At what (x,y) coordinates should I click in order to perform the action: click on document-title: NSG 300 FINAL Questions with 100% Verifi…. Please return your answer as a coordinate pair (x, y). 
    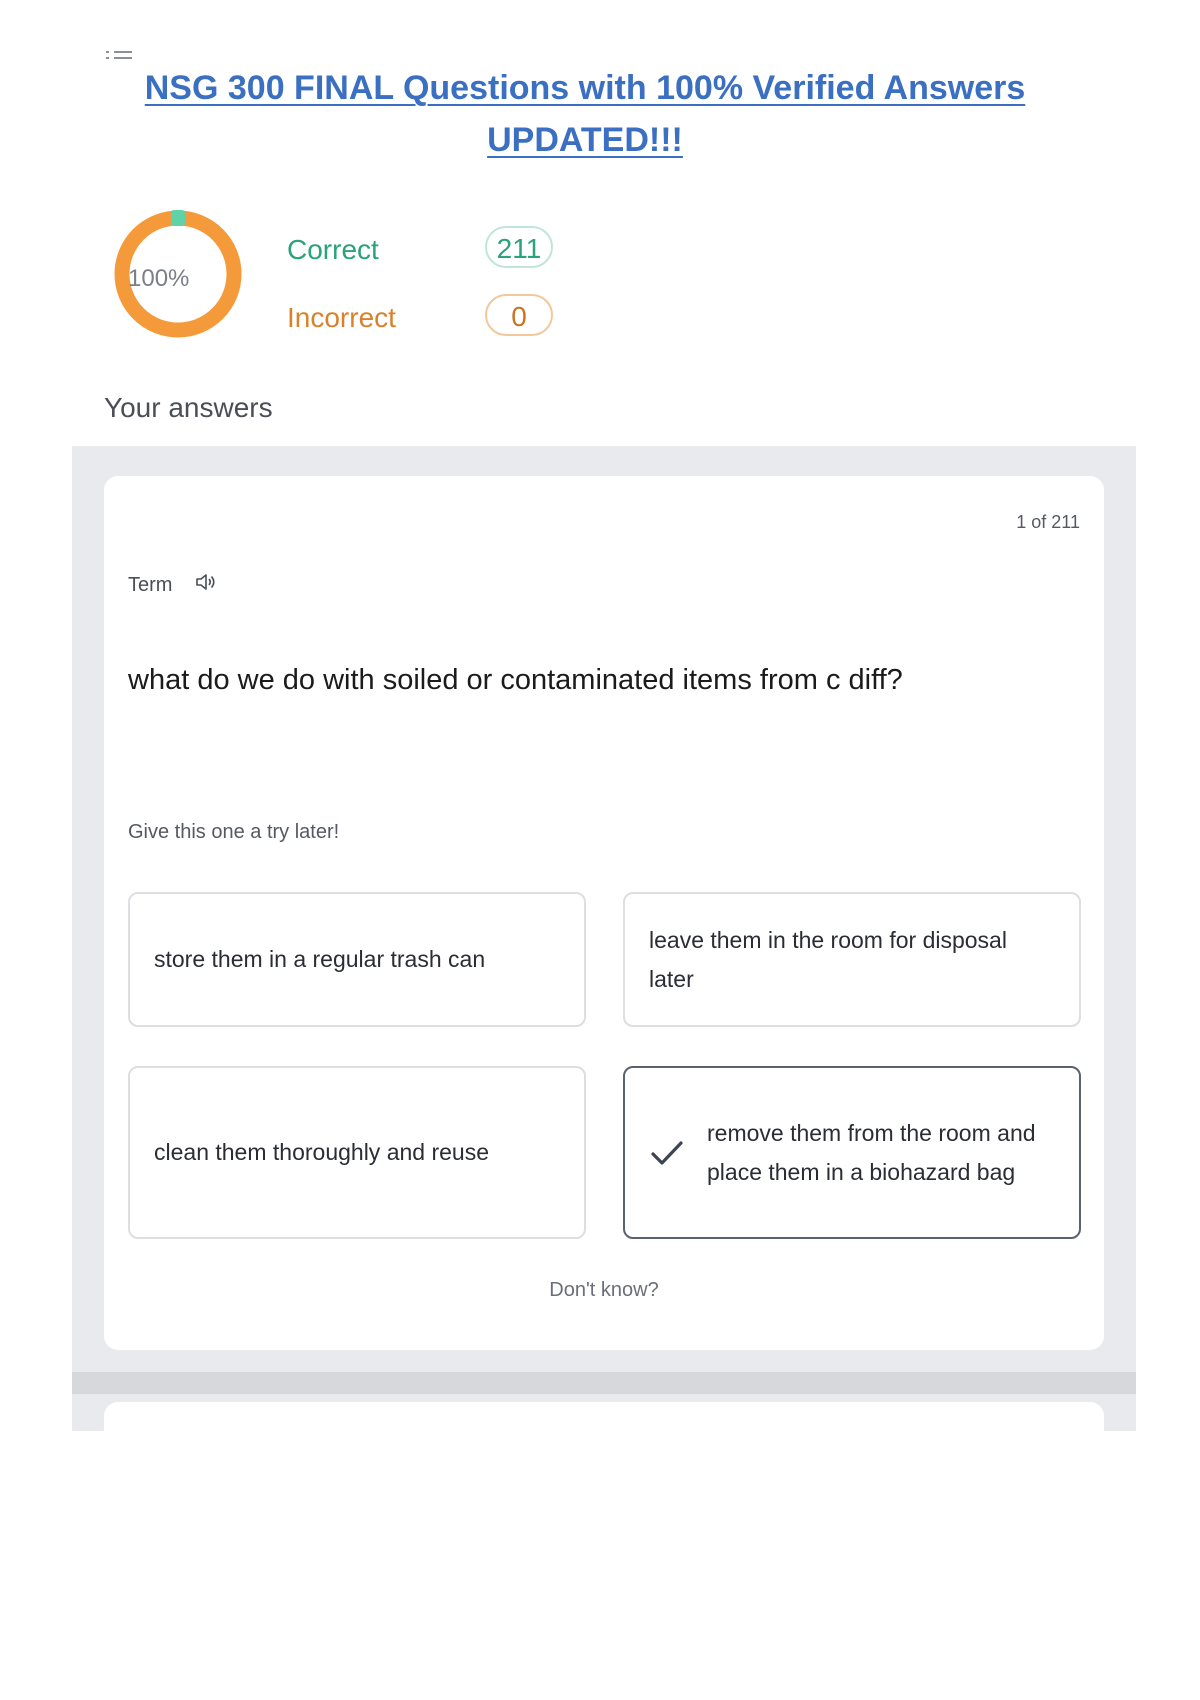
    Looking at the image, I should click on (585, 114).